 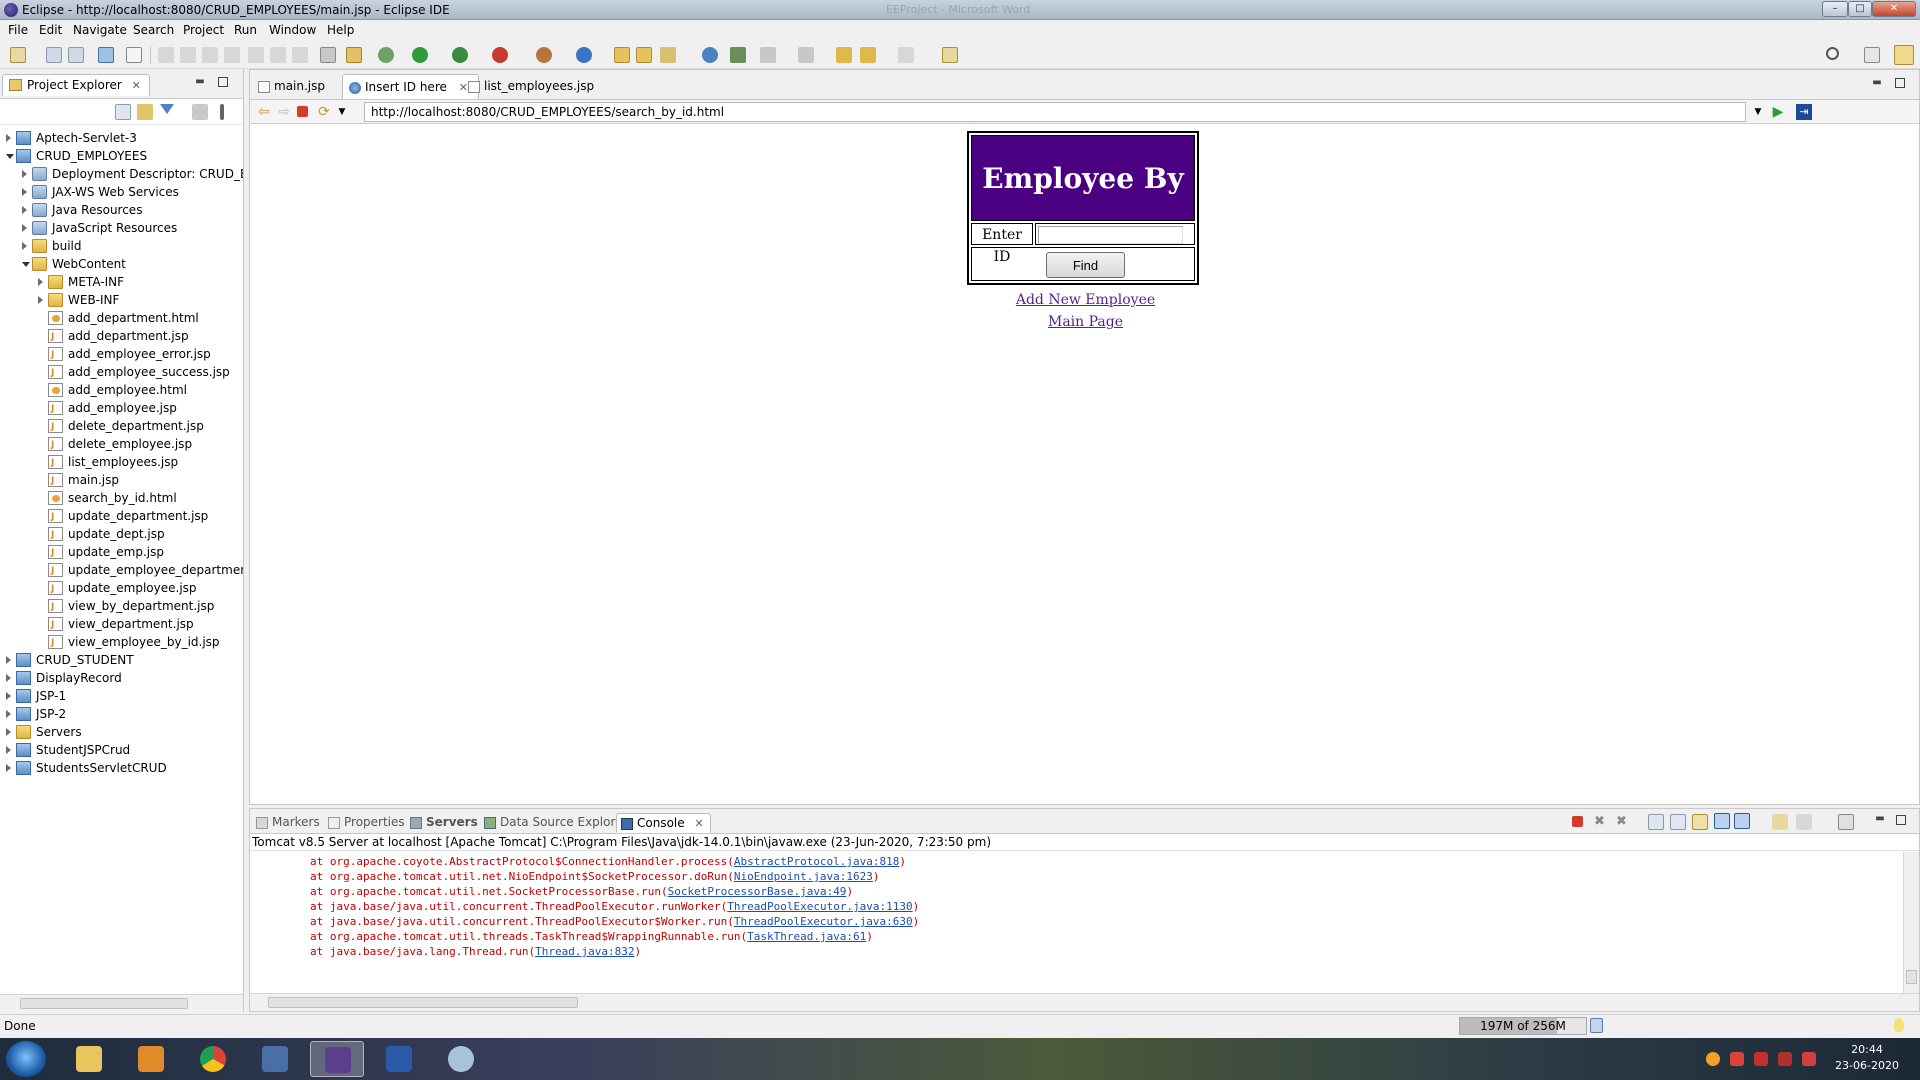 What do you see at coordinates (222, 112) in the screenshot?
I see `view-menu-icon` at bounding box center [222, 112].